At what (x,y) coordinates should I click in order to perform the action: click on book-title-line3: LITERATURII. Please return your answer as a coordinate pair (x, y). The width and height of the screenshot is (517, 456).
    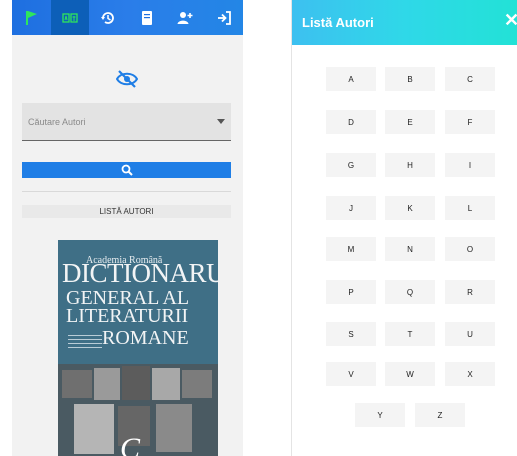
    Looking at the image, I should click on (127, 316).